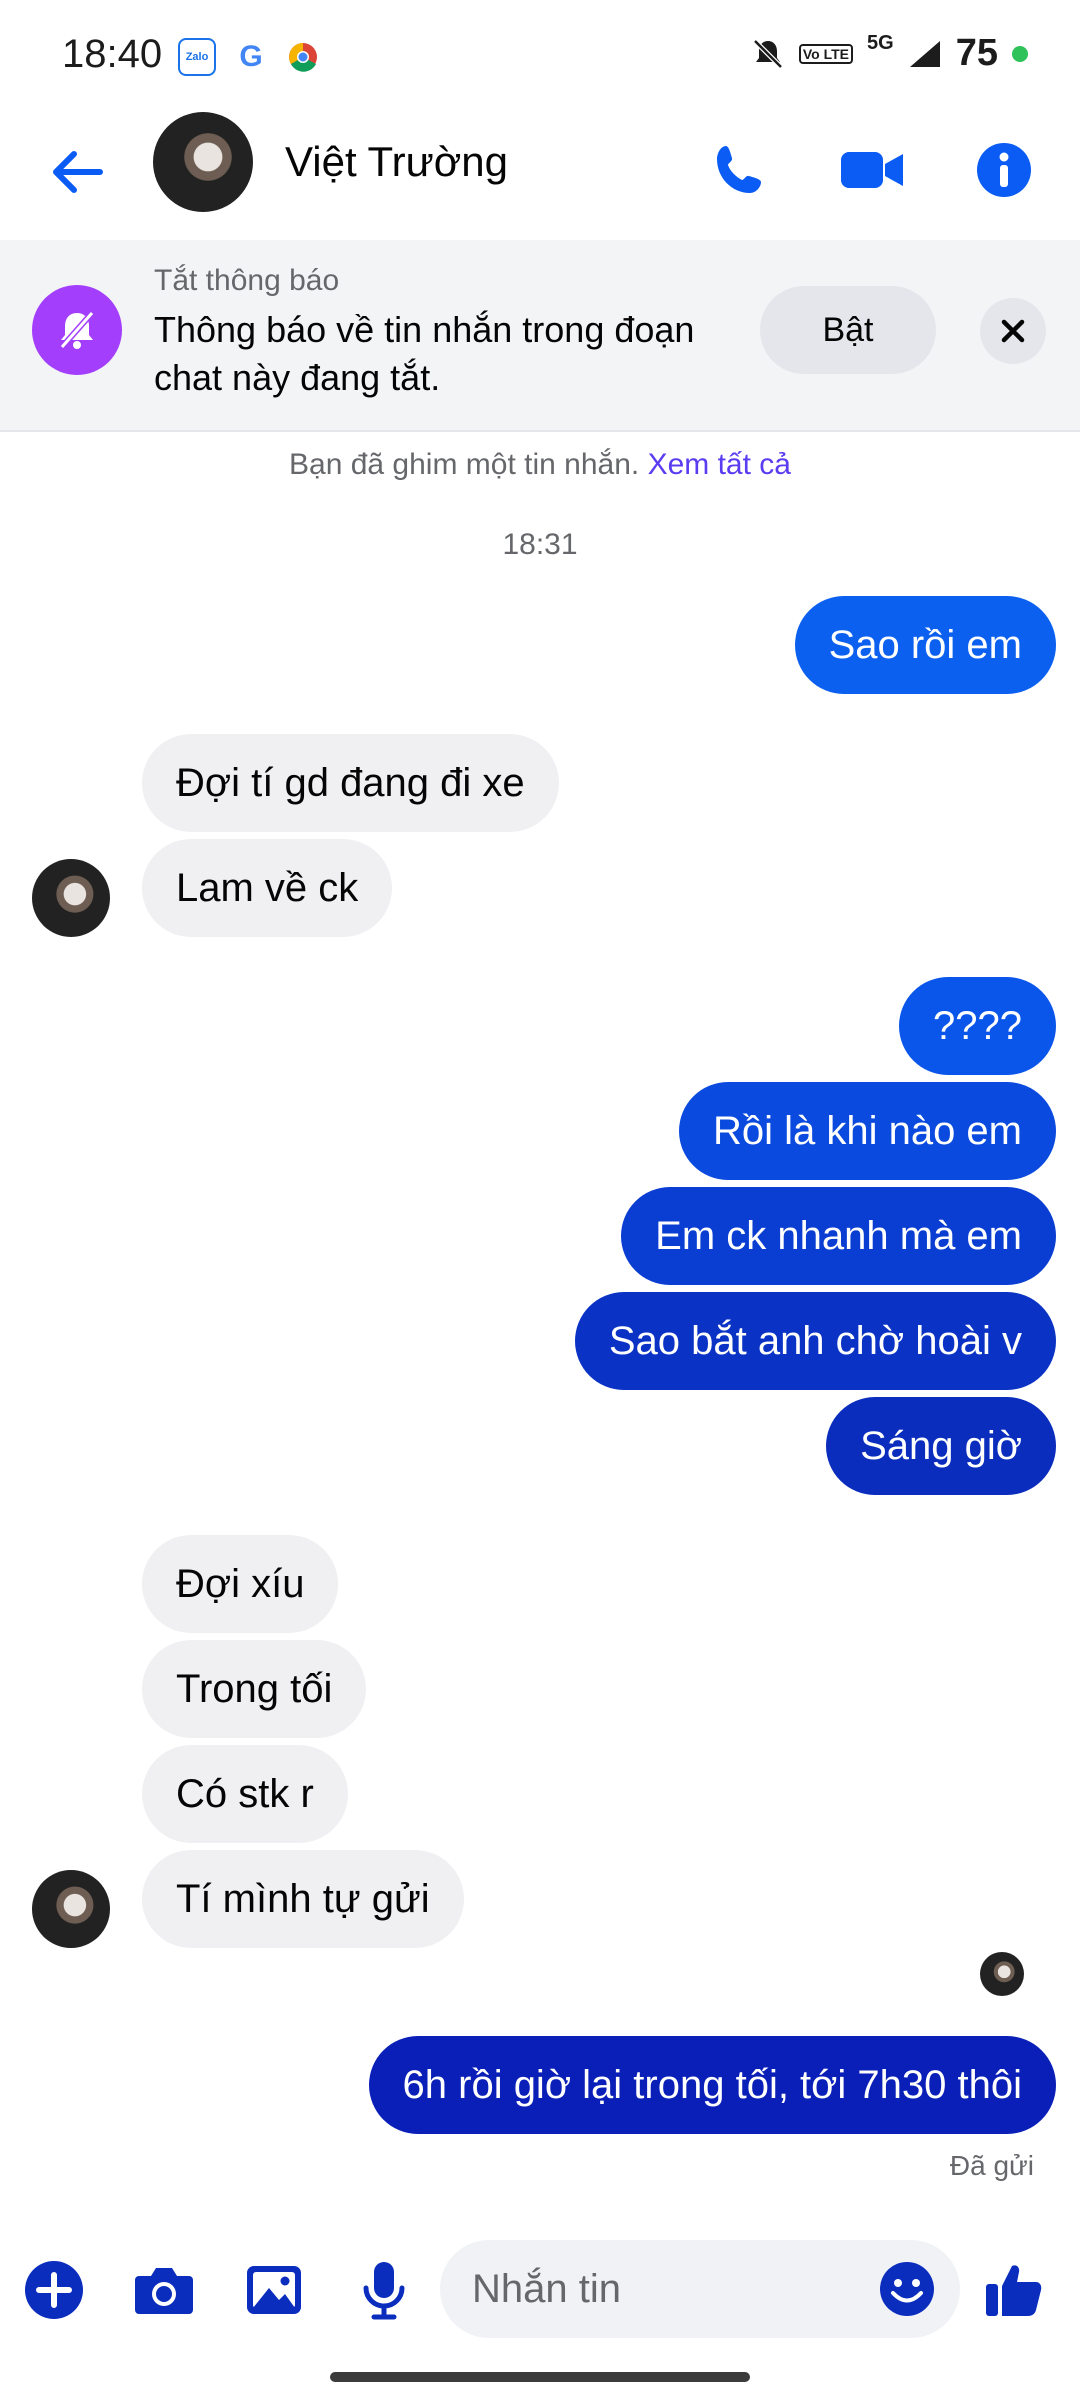 This screenshot has height=2400, width=1080. I want to click on incoming-message: Tí mình tự gửi, so click(303, 1899).